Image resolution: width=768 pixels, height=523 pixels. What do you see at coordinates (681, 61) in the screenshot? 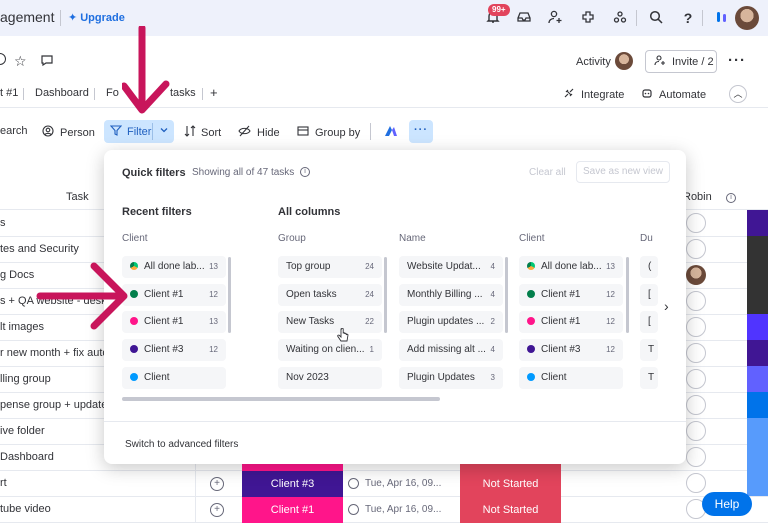
I see `invite-button: Invite / 2` at bounding box center [681, 61].